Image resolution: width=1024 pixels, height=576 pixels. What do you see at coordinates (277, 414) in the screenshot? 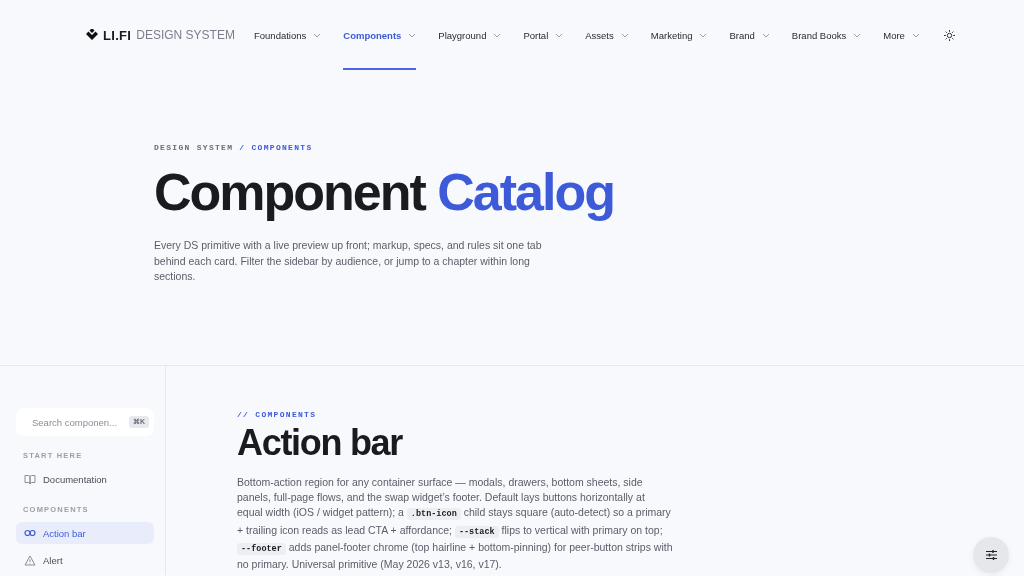
I see `section-eyebrow: // COMPONENTS` at bounding box center [277, 414].